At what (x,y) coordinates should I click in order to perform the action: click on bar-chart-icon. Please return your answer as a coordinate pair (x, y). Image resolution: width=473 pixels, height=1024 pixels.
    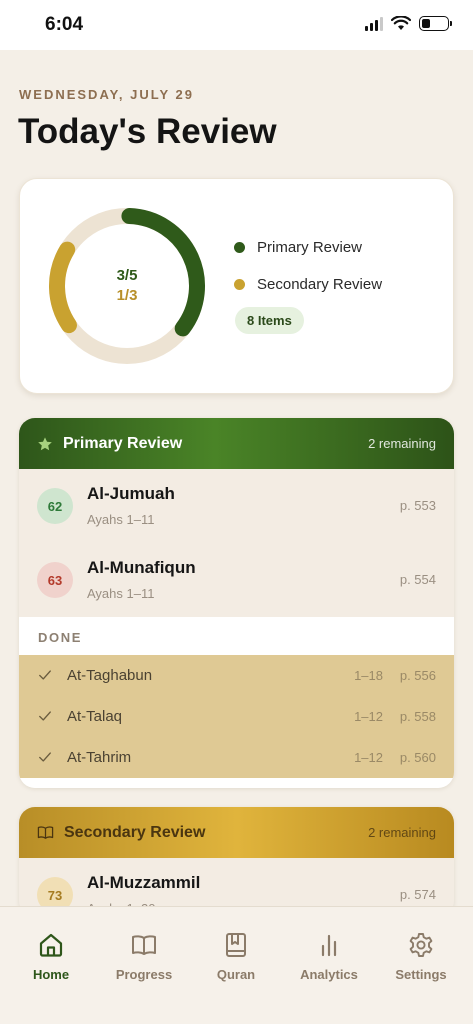
    Looking at the image, I should click on (329, 945).